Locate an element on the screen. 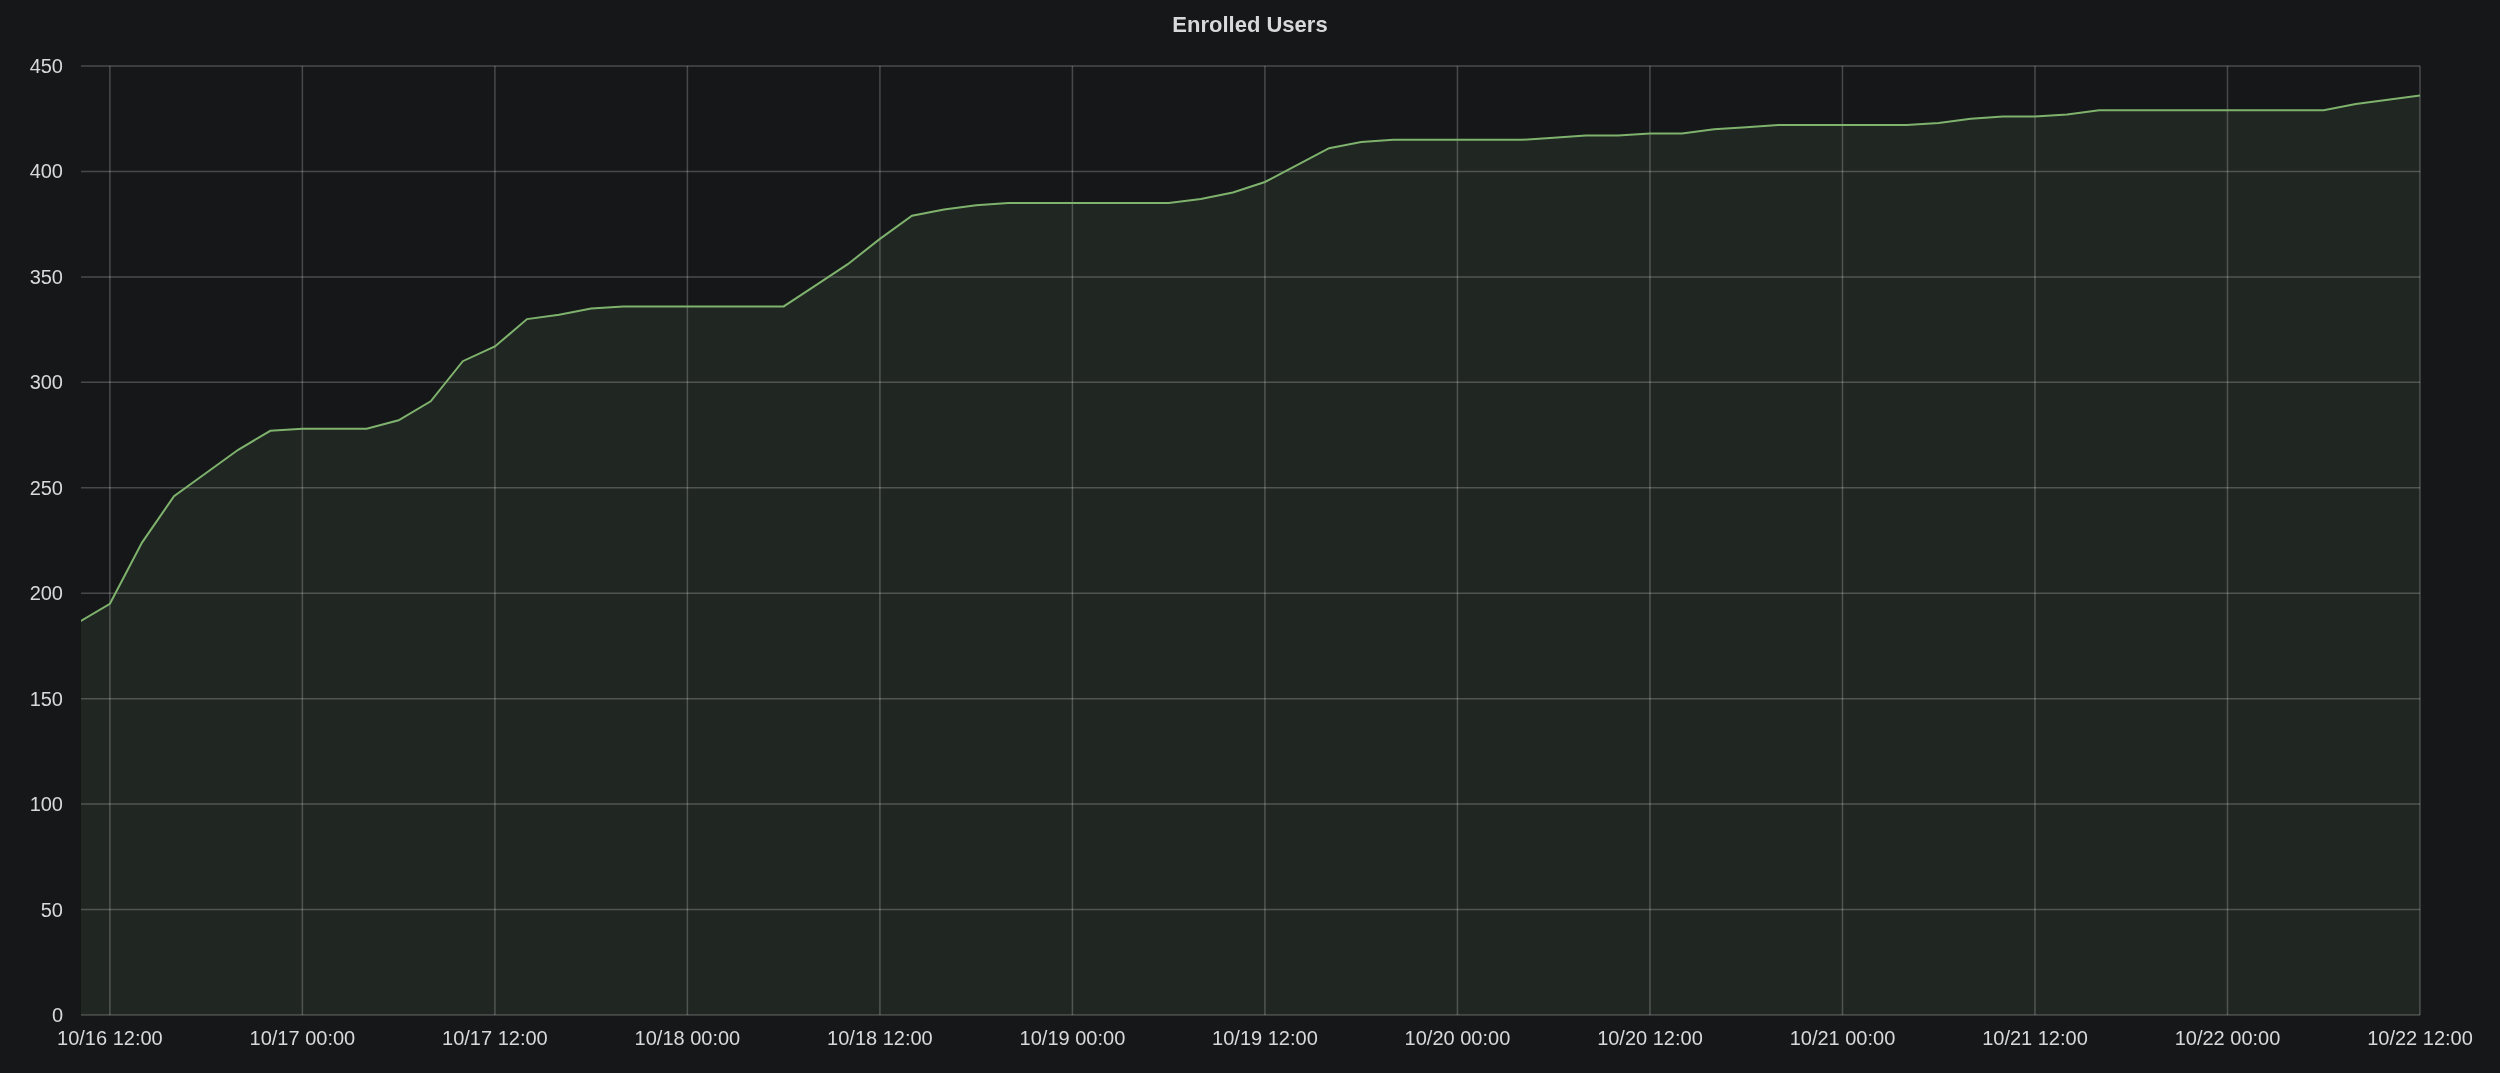 The height and width of the screenshot is (1073, 2500). axis-tick-label: 250 is located at coordinates (46, 487).